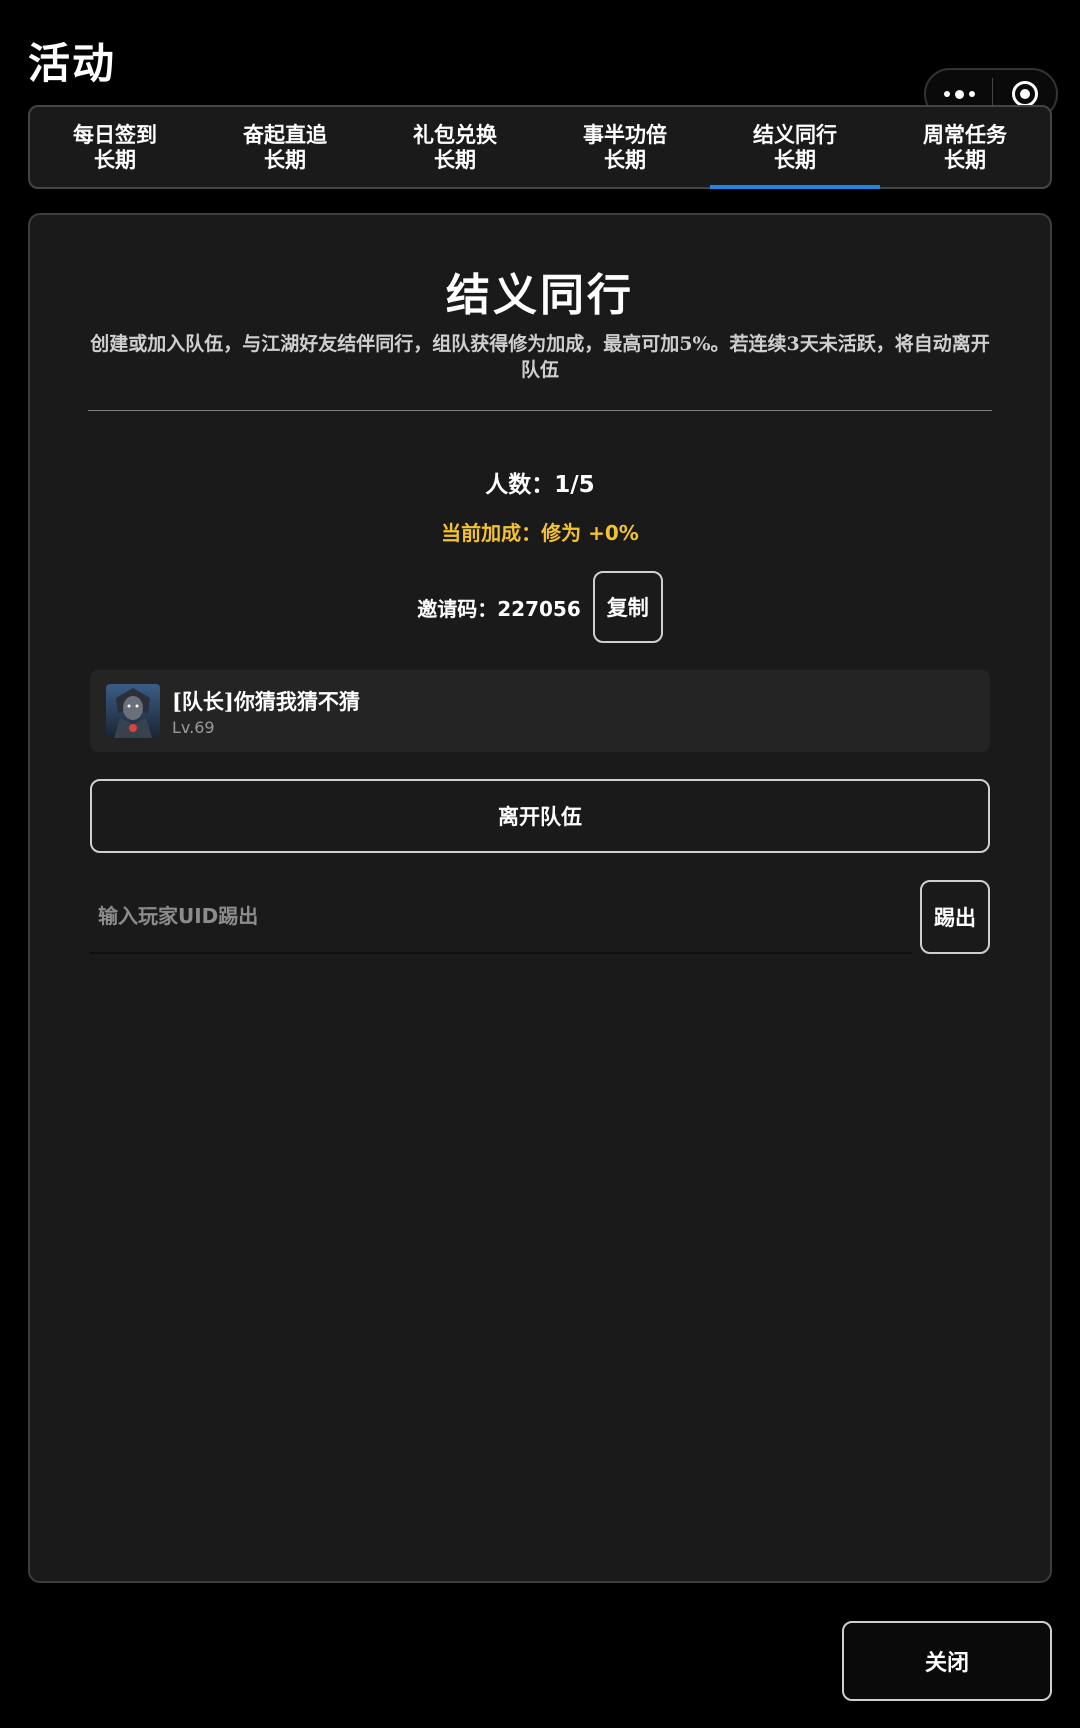  What do you see at coordinates (540, 295) in the screenshot?
I see `panel-title: 结义同行` at bounding box center [540, 295].